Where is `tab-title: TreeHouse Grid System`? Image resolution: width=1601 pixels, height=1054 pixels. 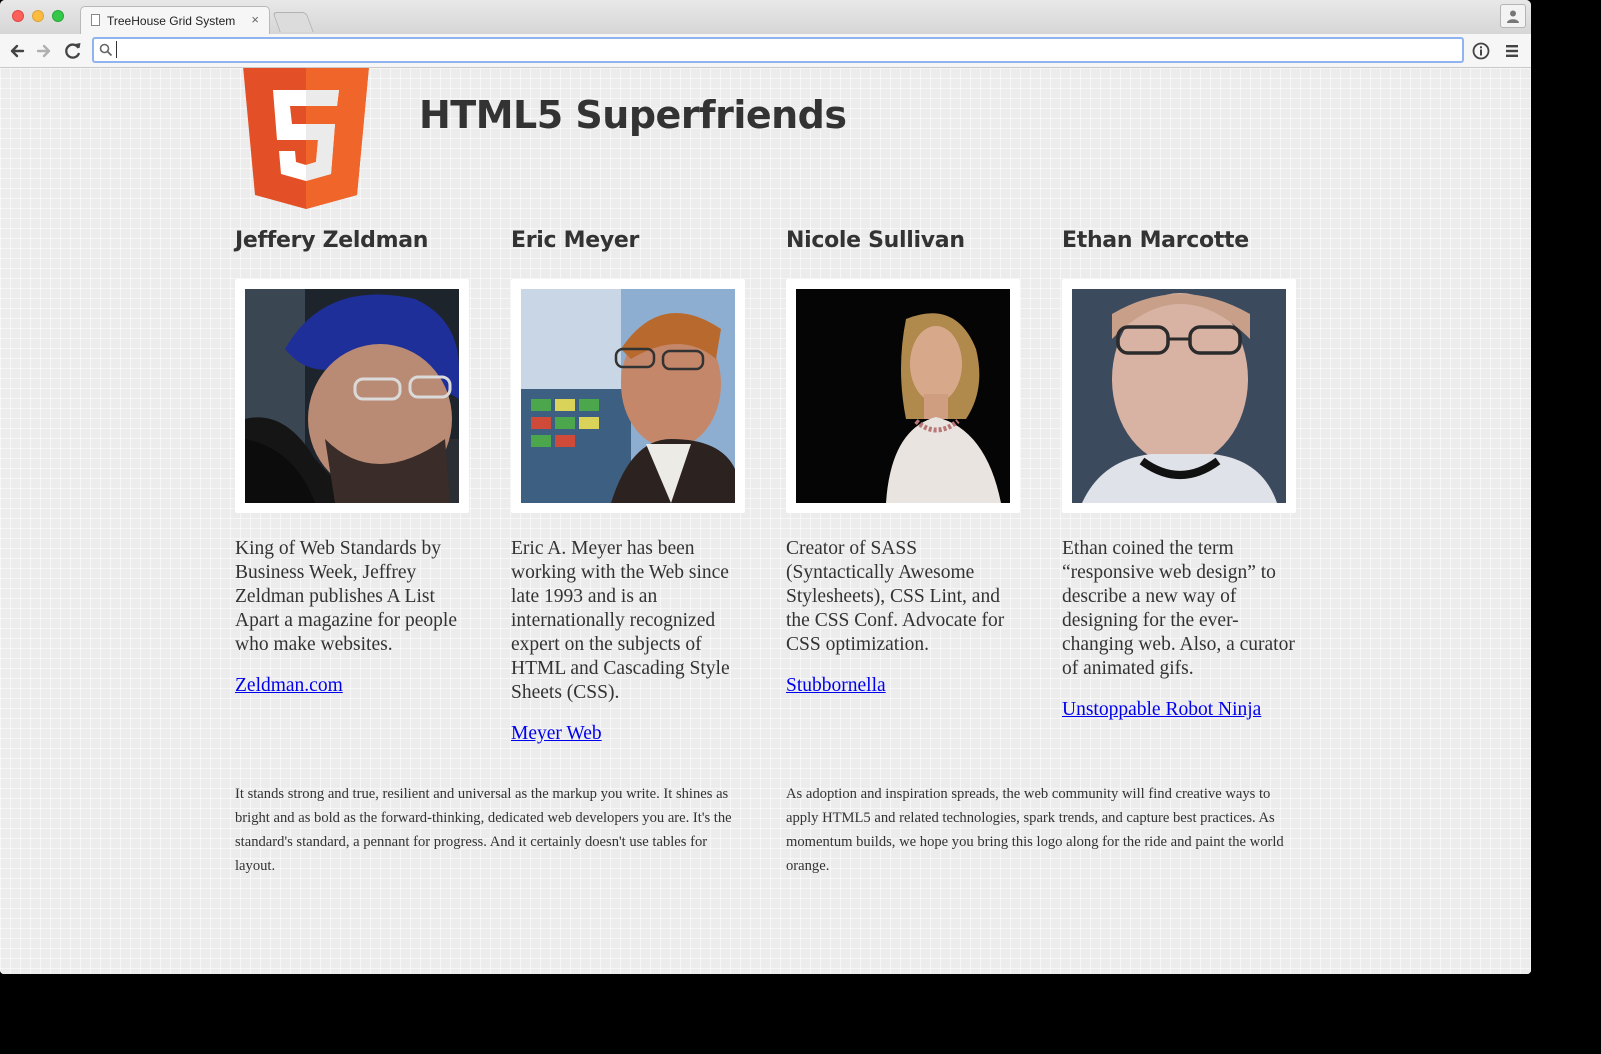
tab-title: TreeHouse Grid System is located at coordinates (171, 21).